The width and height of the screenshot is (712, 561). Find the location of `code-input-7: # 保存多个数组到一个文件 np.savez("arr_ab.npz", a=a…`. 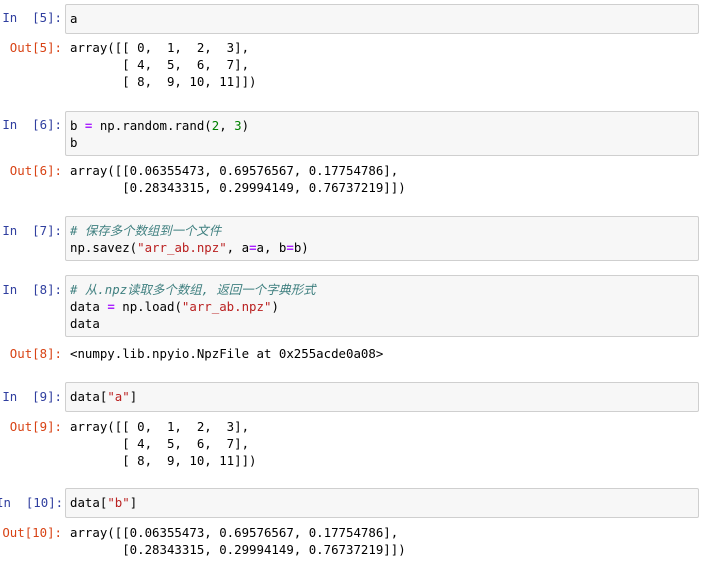

code-input-7: # 保存多个数组到一个文件 np.savez("arr_ab.npz", a=a… is located at coordinates (382, 238).